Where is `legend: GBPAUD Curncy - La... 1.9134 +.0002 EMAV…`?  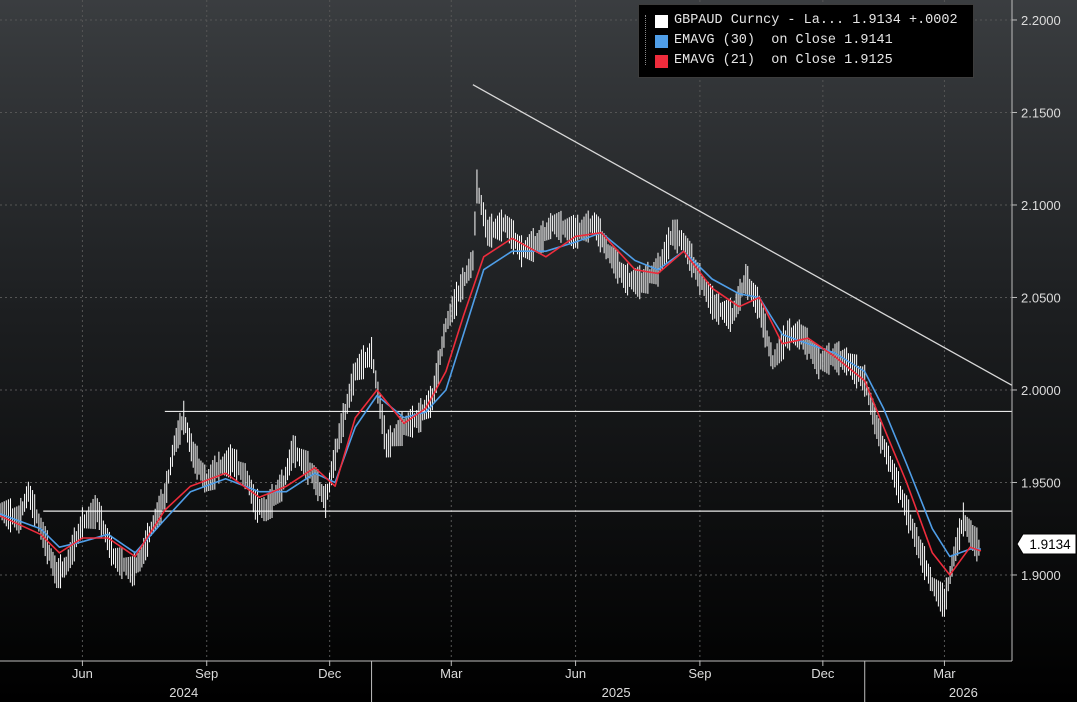
legend: GBPAUD Curncy - La... 1.9134 +.0002 EMAV… is located at coordinates (806, 41).